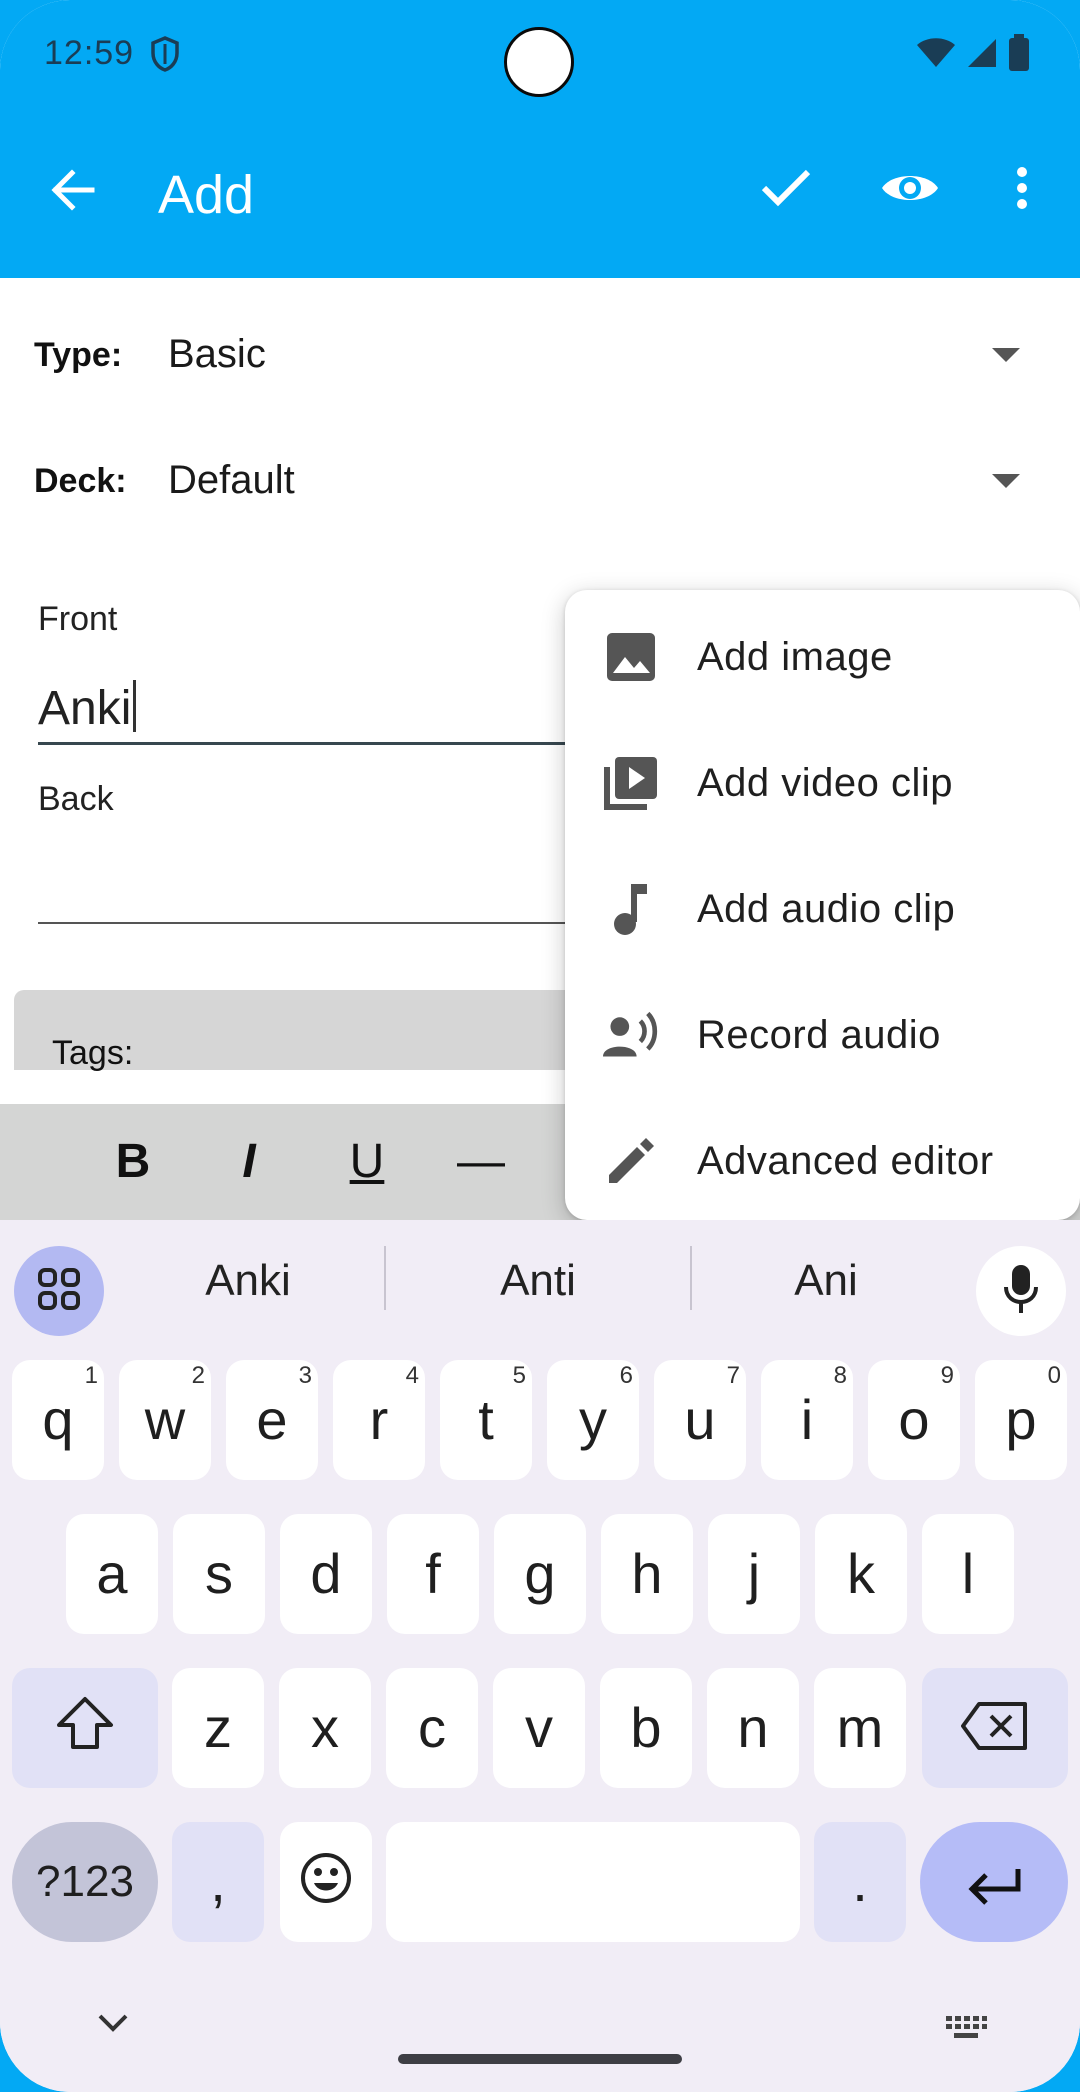  Describe the element at coordinates (860, 1882) in the screenshot. I see `period-key: .` at that location.